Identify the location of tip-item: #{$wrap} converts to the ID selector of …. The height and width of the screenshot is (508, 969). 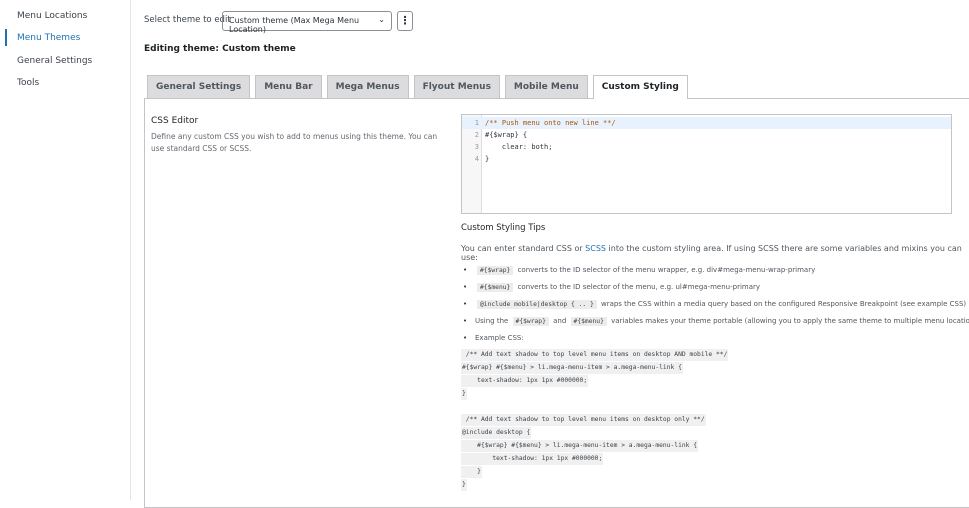
(639, 270).